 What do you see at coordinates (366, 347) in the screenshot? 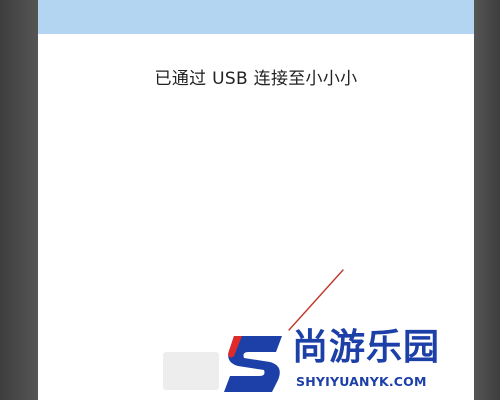
I see `watermark-title: 尚游乐园` at bounding box center [366, 347].